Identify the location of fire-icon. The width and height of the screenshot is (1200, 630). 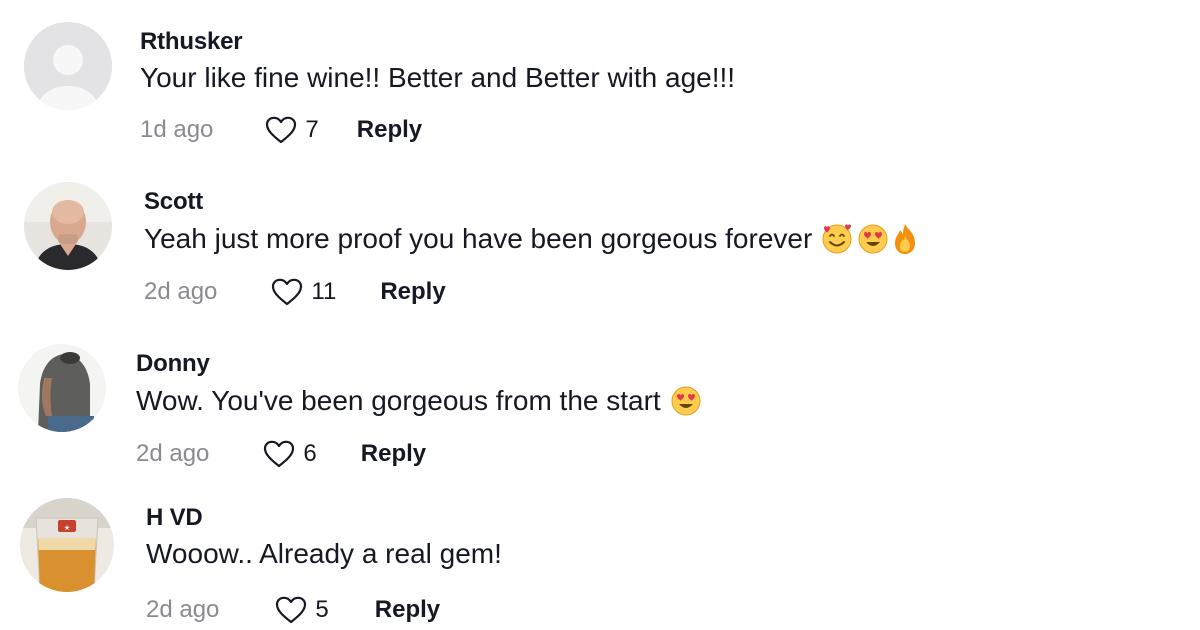
(905, 239).